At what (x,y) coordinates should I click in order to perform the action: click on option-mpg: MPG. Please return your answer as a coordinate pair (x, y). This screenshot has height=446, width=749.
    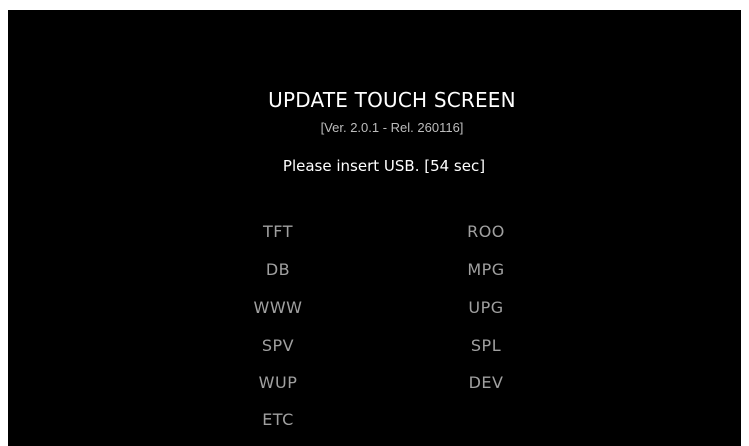
    Looking at the image, I should click on (486, 269).